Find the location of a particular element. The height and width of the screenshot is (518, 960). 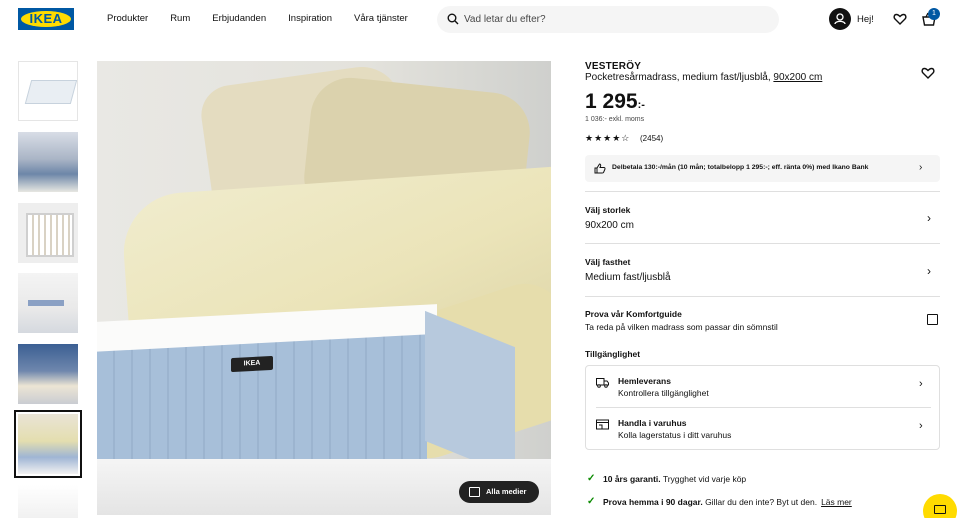

store-icon is located at coordinates (602, 424).